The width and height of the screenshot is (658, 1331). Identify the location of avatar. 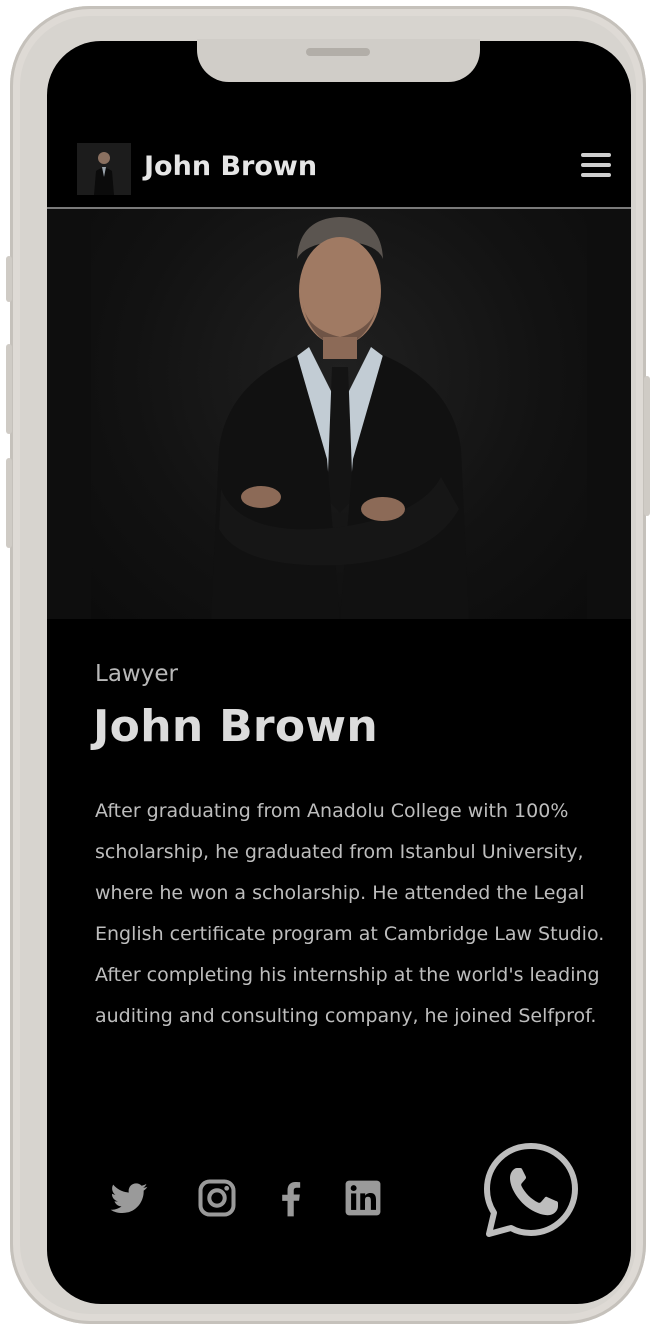
(104, 169).